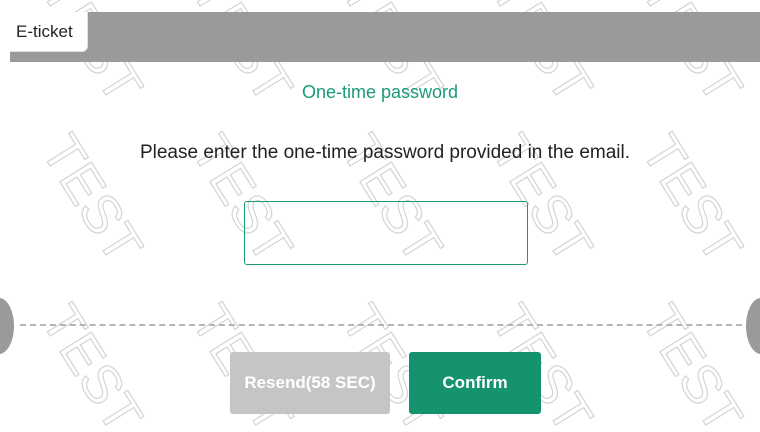 This screenshot has height=432, width=760. I want to click on header-bar, so click(385, 37).